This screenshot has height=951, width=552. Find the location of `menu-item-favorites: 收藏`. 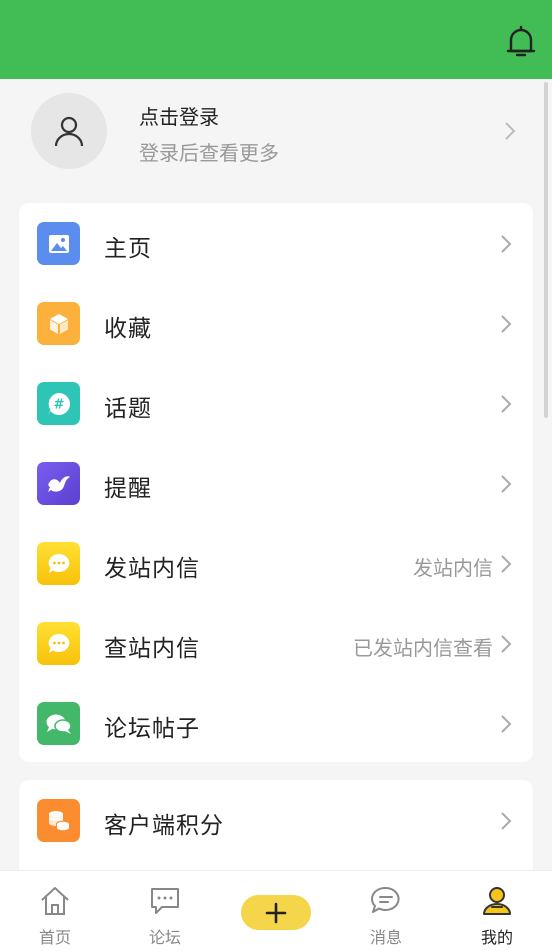

menu-item-favorites: 收藏 is located at coordinates (276, 323).